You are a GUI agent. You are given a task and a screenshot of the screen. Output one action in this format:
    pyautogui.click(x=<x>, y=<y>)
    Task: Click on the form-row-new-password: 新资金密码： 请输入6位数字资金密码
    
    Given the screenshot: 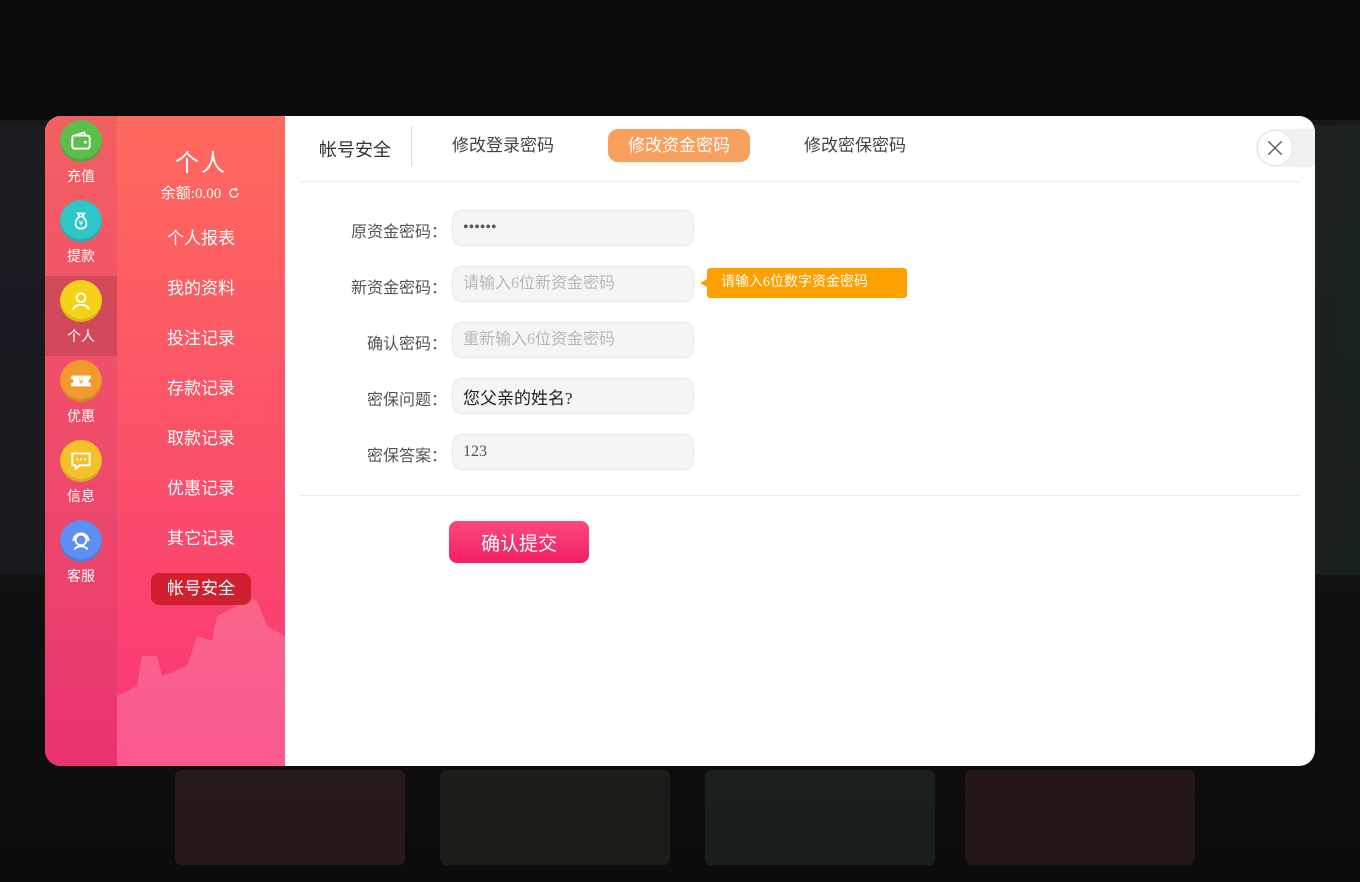 What is the action you would take?
    pyautogui.click(x=685, y=284)
    